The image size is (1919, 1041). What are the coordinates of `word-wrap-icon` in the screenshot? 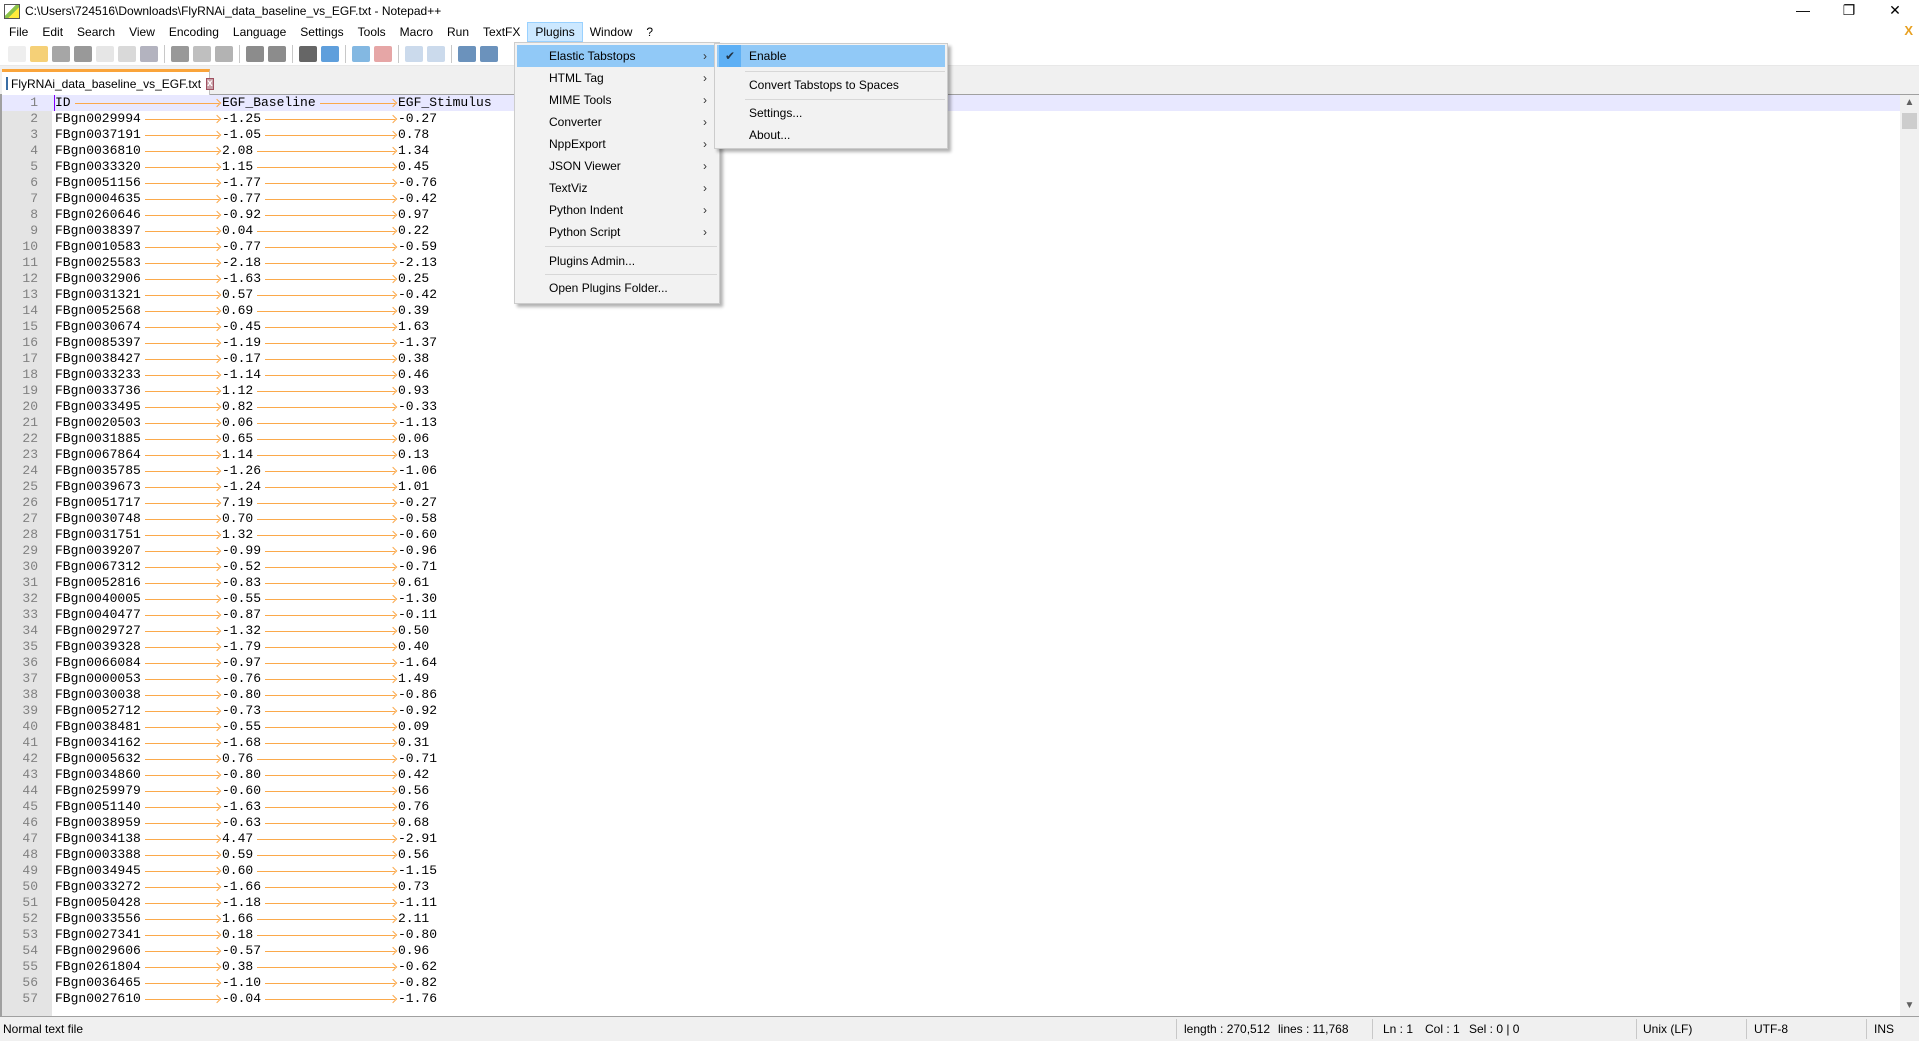 It's located at (467, 53).